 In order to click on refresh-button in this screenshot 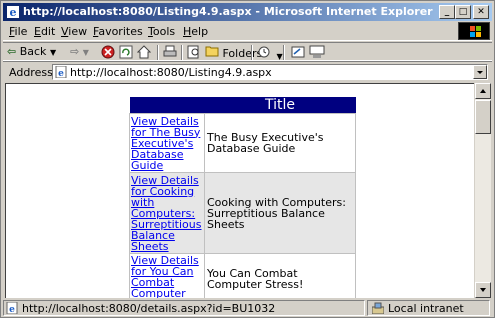, I will do `click(126, 52)`.